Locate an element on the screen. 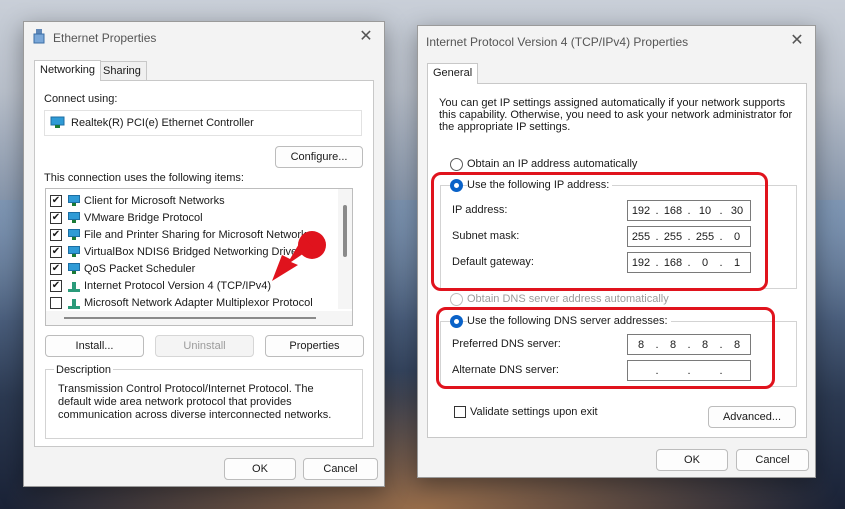 This screenshot has width=845, height=509. titlebar: Ethernet Properties ✕ is located at coordinates (204, 37).